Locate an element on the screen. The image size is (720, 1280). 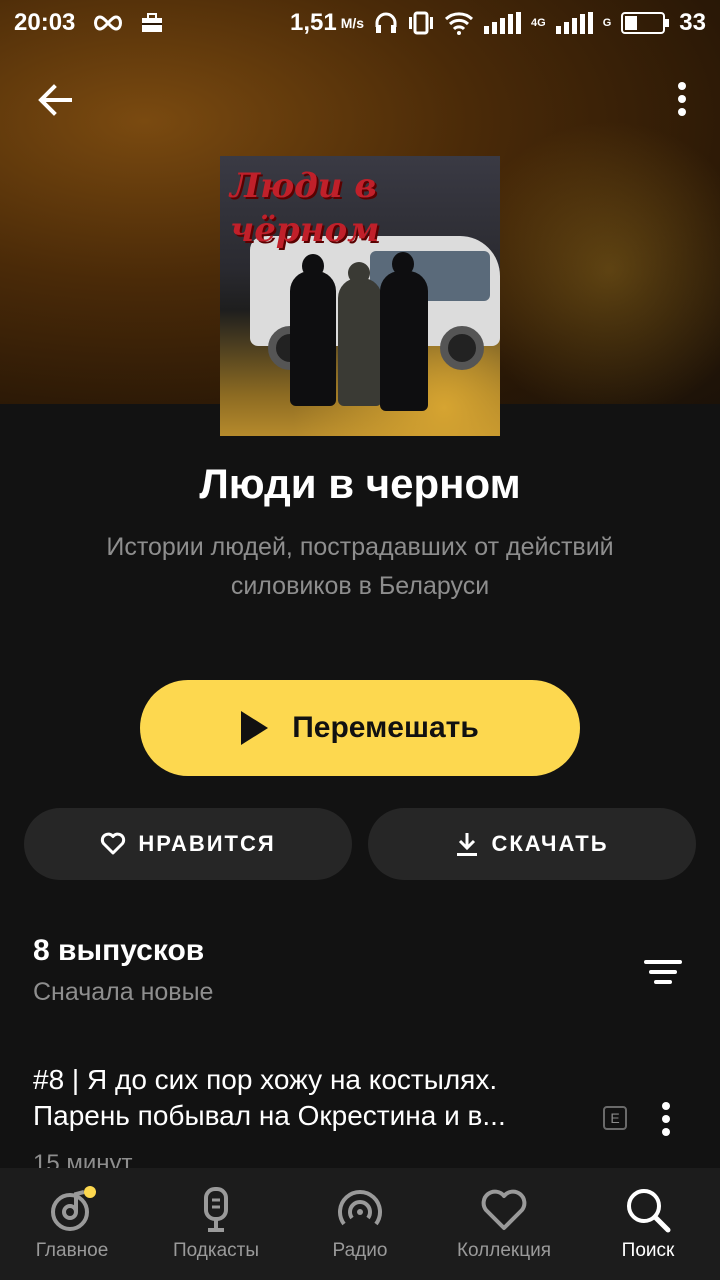
cover-figure-3-head is located at coordinates (403, 264).